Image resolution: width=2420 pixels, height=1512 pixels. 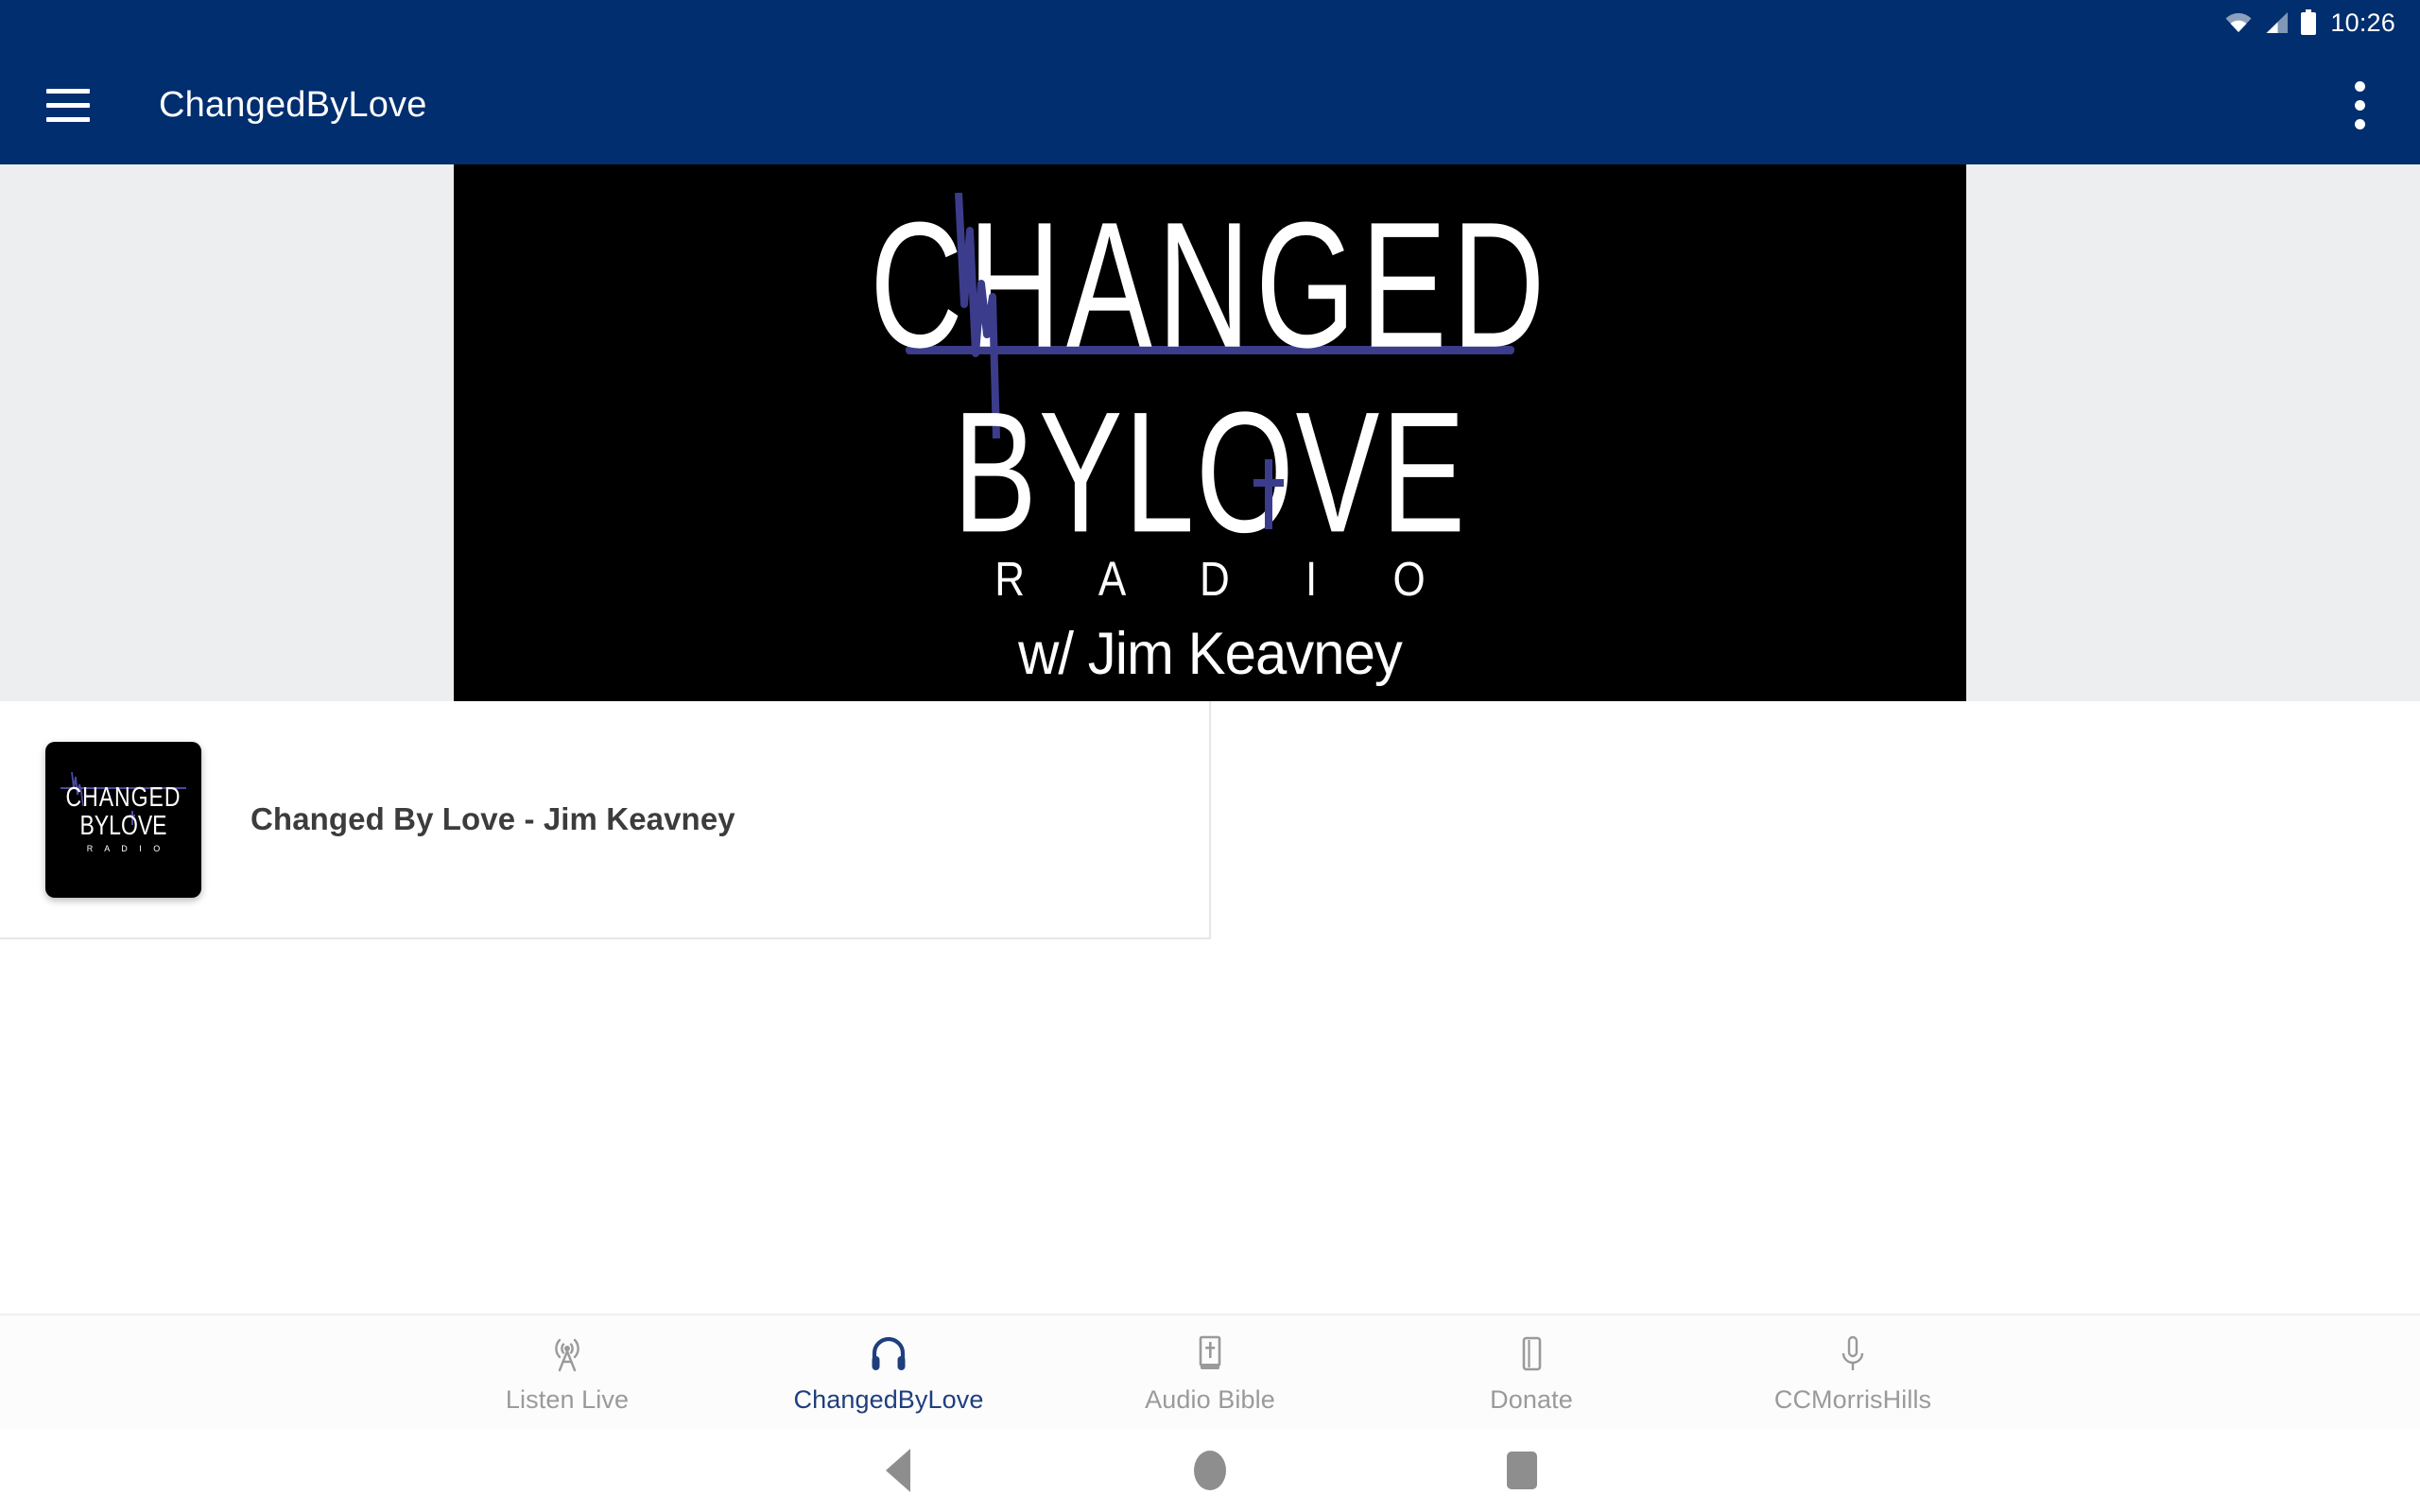 I want to click on status-bar-clock: 10:26, so click(x=2362, y=22).